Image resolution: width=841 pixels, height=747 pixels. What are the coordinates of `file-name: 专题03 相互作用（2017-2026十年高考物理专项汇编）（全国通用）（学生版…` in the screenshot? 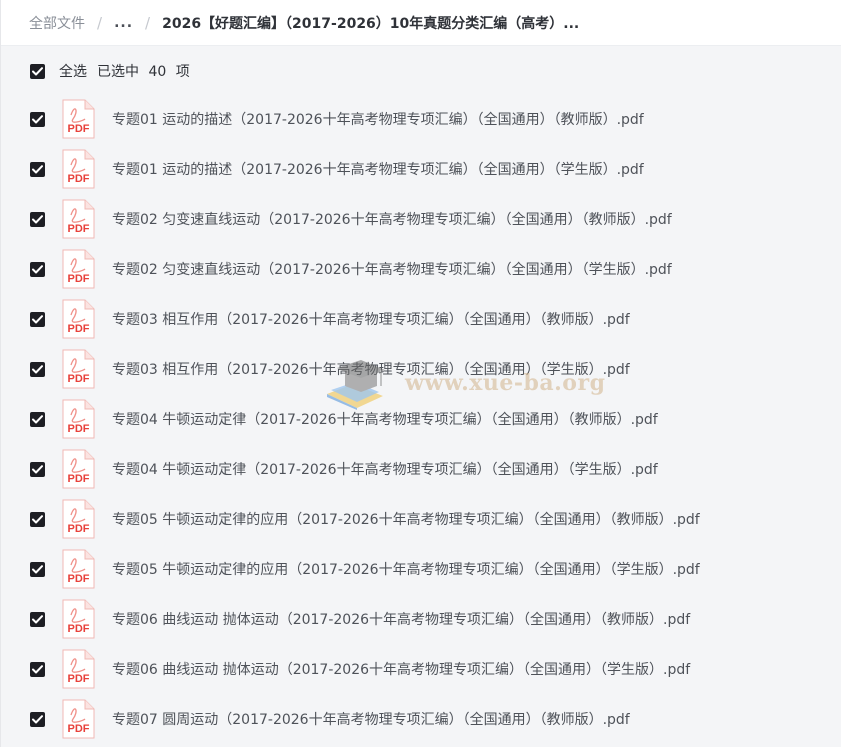 It's located at (371, 370).